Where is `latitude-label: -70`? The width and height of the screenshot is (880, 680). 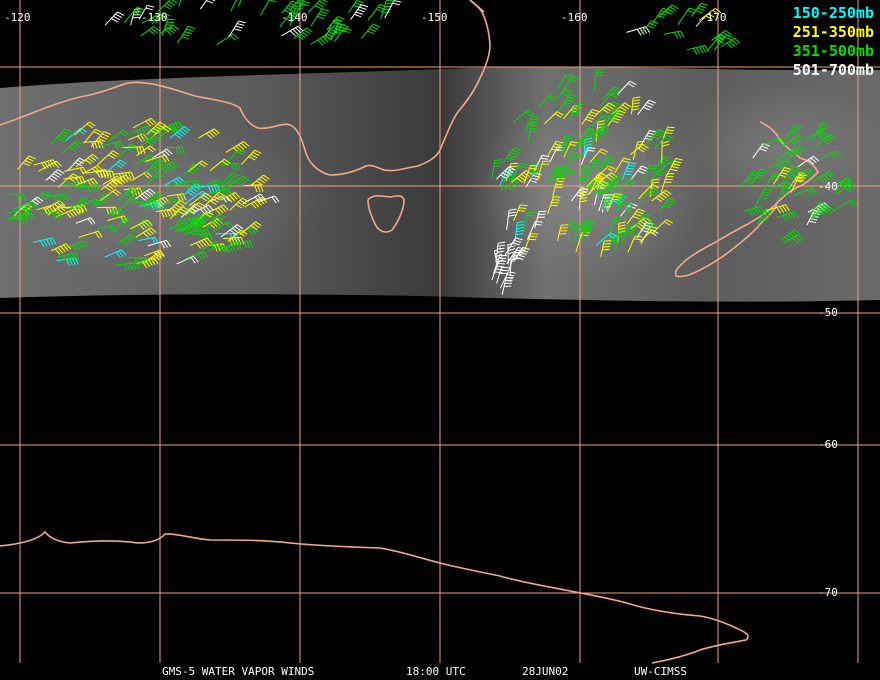
latitude-label: -70 is located at coordinates (828, 592).